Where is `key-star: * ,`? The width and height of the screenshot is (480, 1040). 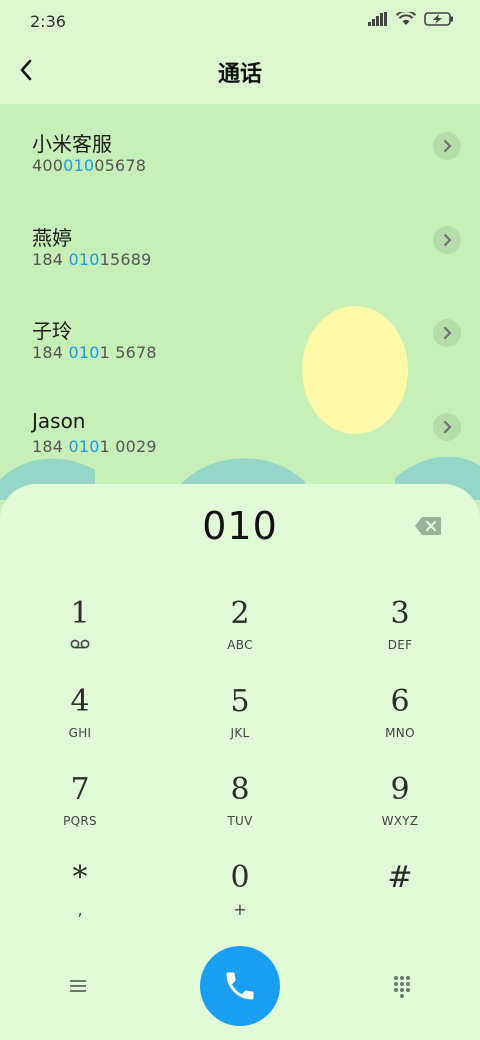
key-star: * , is located at coordinates (80, 900).